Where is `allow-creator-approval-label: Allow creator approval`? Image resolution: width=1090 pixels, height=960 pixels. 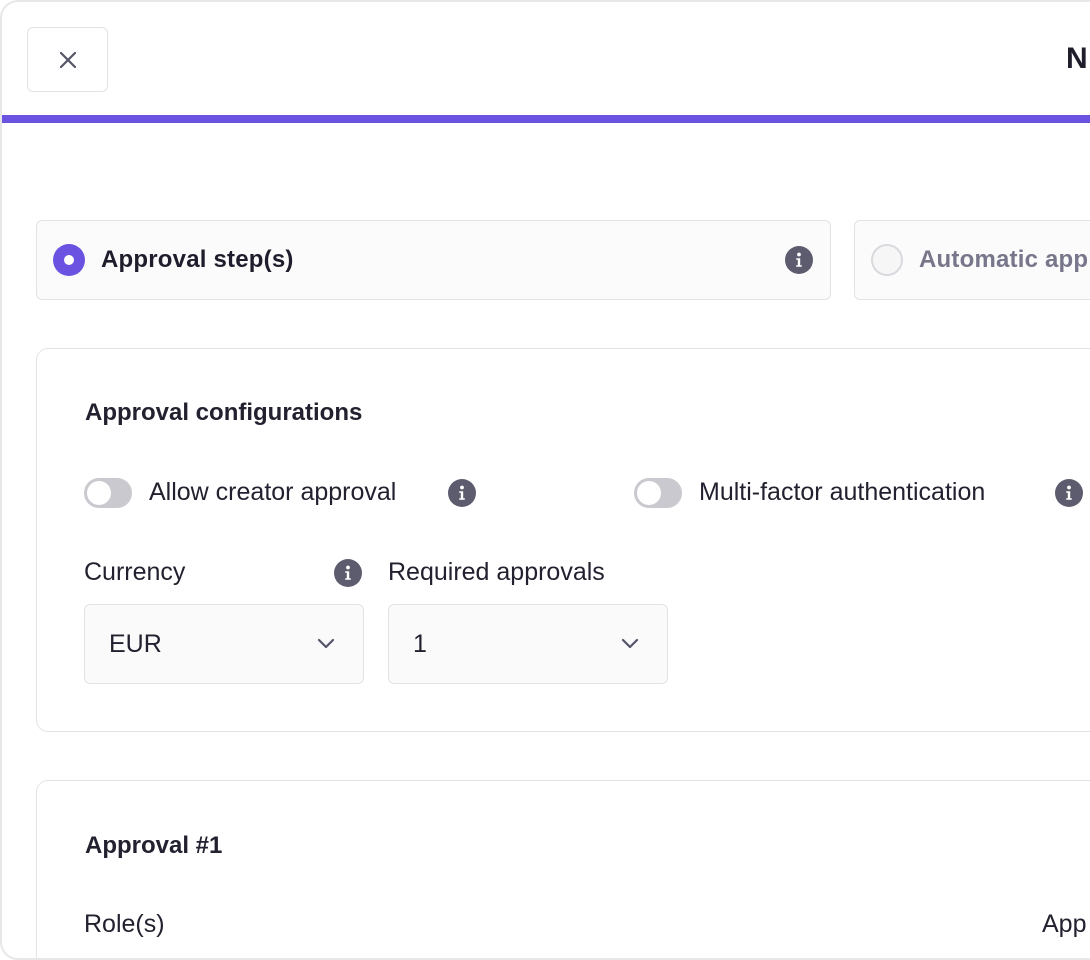
allow-creator-approval-label: Allow creator approval is located at coordinates (273, 492).